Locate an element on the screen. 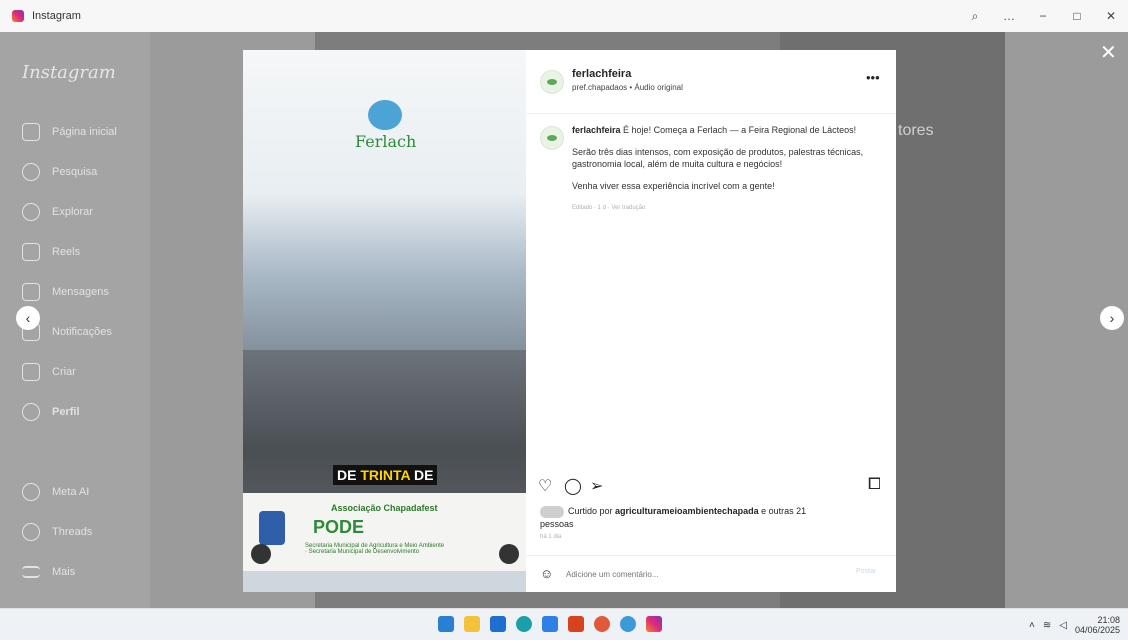 The width and height of the screenshot is (1128, 640). post-timestamp: há 1 dia is located at coordinates (551, 537).